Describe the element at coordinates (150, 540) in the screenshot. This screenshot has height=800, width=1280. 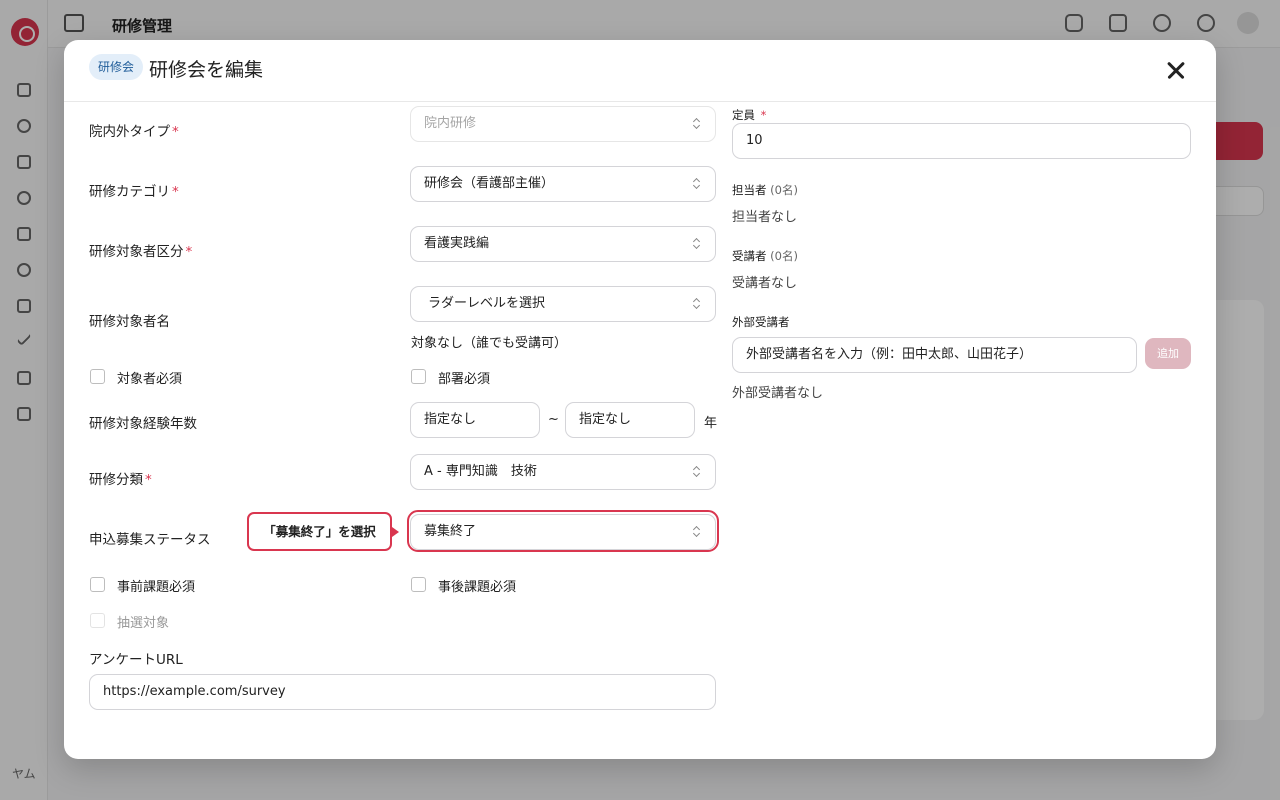
I see `status-label: 申込募集ステータス` at that location.